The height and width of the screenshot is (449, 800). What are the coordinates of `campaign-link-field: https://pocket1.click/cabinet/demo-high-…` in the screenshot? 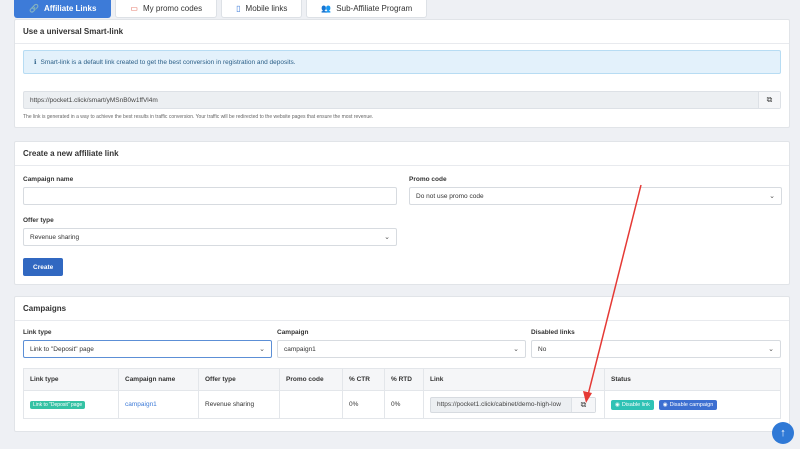 It's located at (513, 404).